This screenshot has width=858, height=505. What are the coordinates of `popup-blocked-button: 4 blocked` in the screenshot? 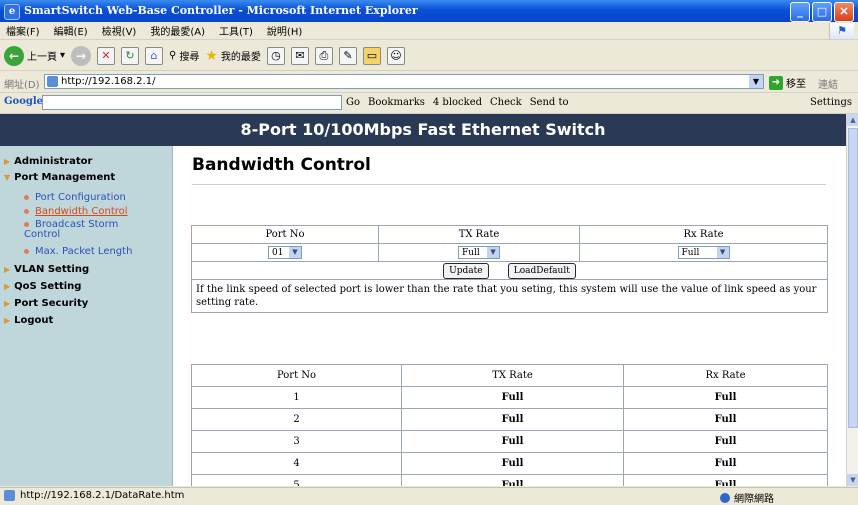 It's located at (457, 102).